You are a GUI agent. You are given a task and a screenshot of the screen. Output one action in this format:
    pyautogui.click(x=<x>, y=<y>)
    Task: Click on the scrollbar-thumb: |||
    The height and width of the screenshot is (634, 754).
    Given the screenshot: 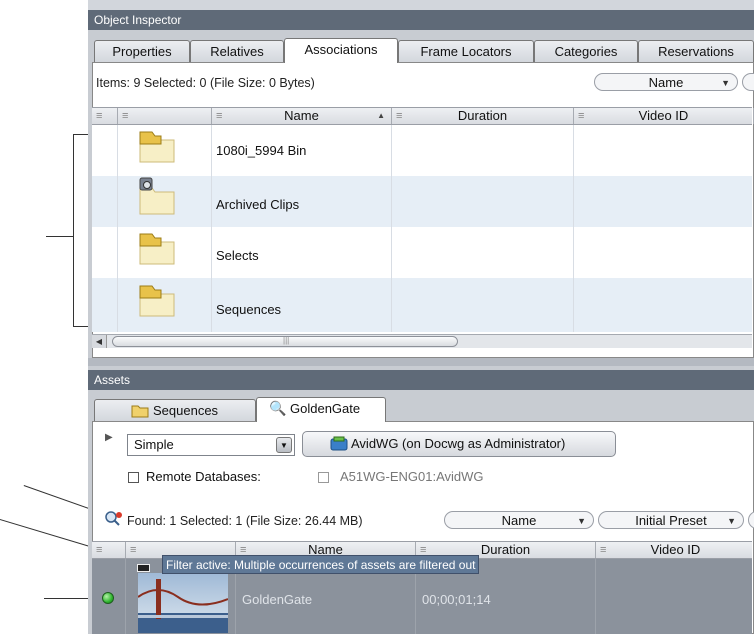 What is the action you would take?
    pyautogui.click(x=285, y=341)
    